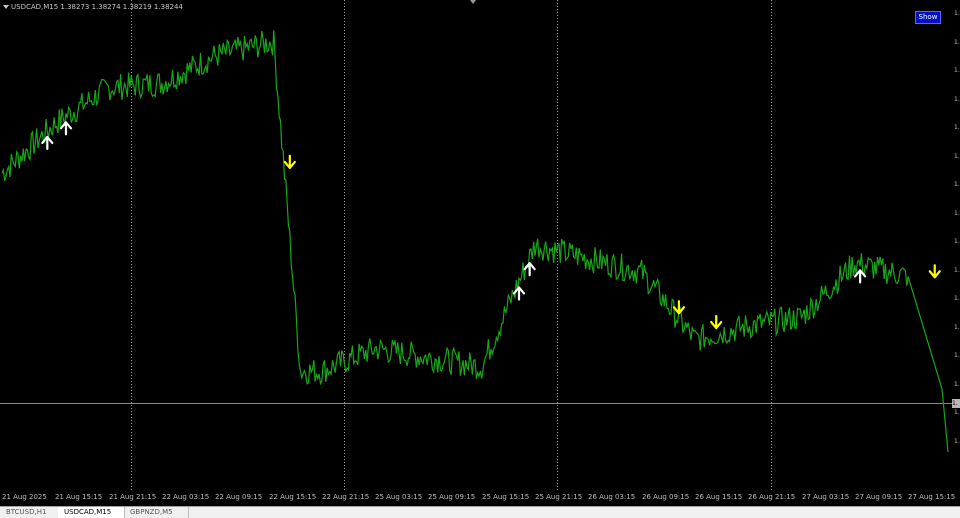 The height and width of the screenshot is (518, 960). Describe the element at coordinates (186, 497) in the screenshot. I see `time-tick-label: 22 Aug 03:15` at that location.